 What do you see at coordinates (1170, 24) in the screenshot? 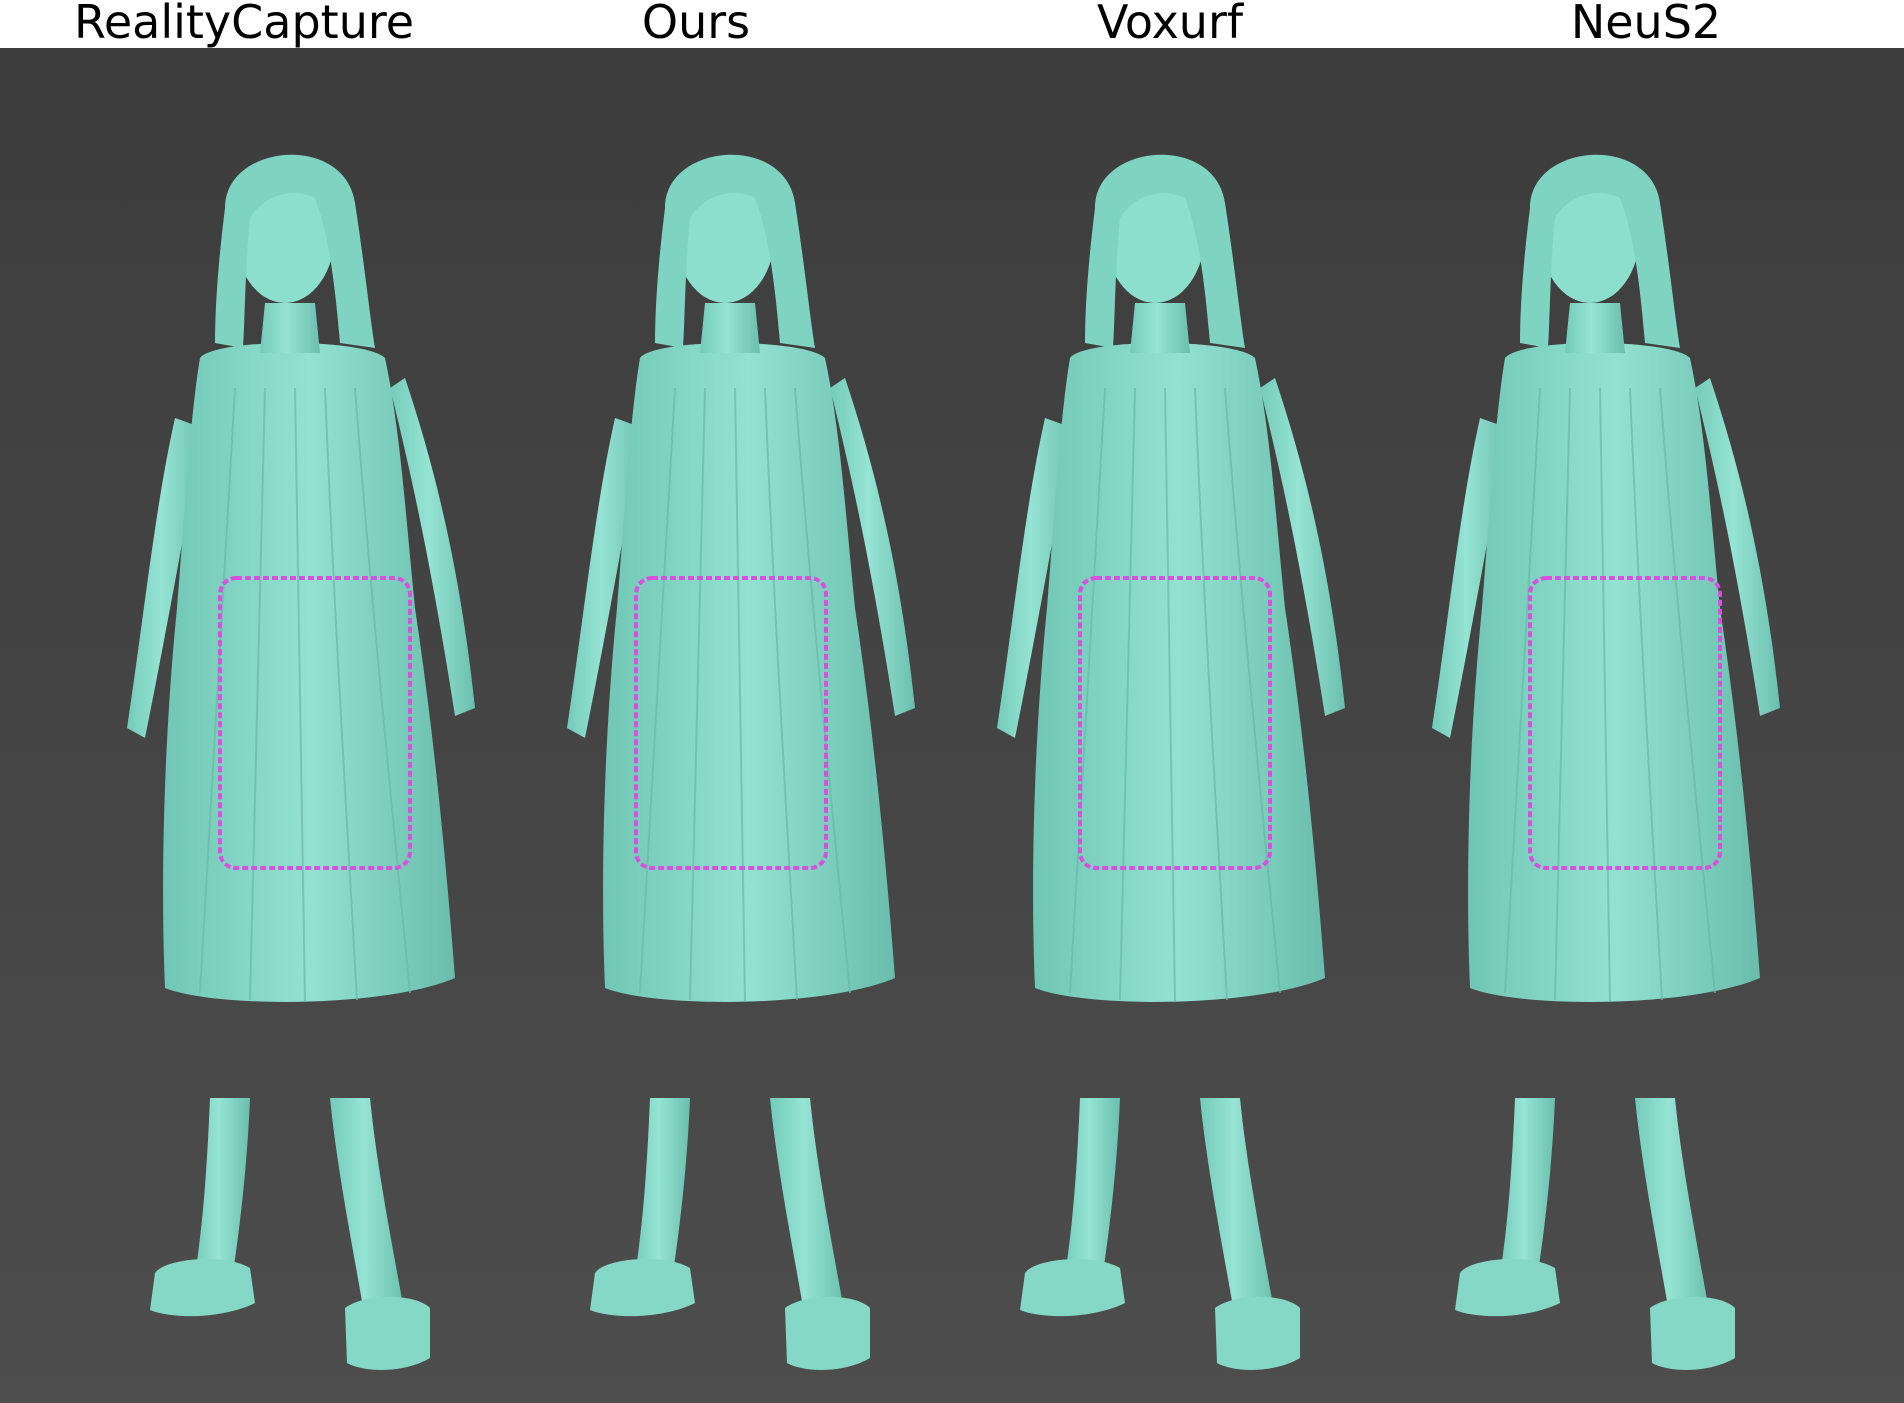
I see `column-title-voxurf: Voxurf` at bounding box center [1170, 24].